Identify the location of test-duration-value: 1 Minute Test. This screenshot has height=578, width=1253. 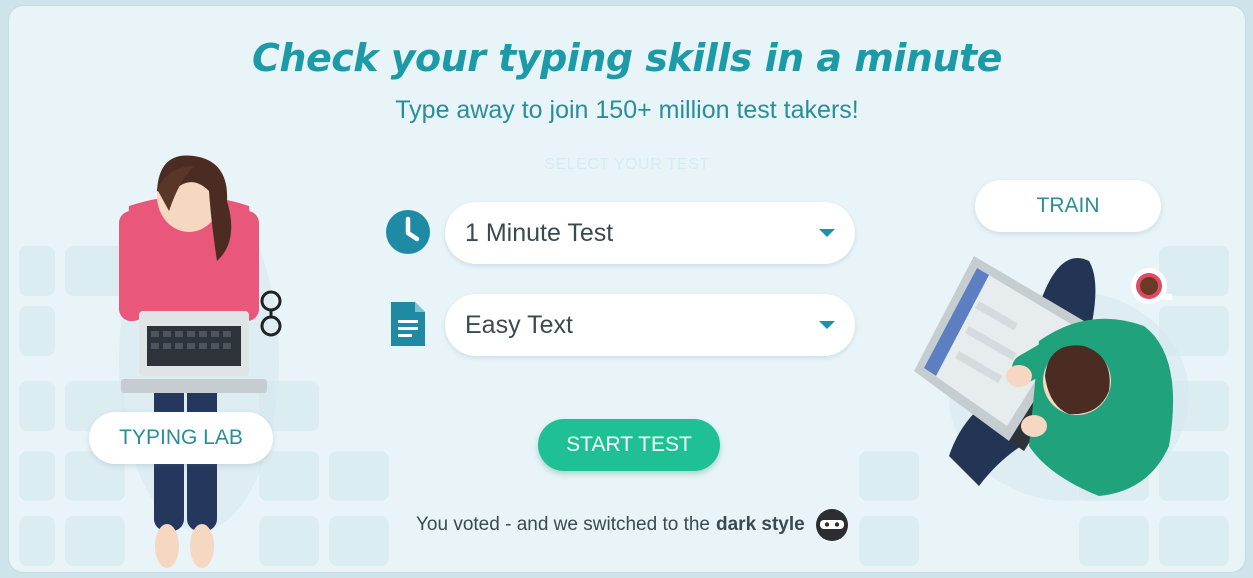
(539, 232).